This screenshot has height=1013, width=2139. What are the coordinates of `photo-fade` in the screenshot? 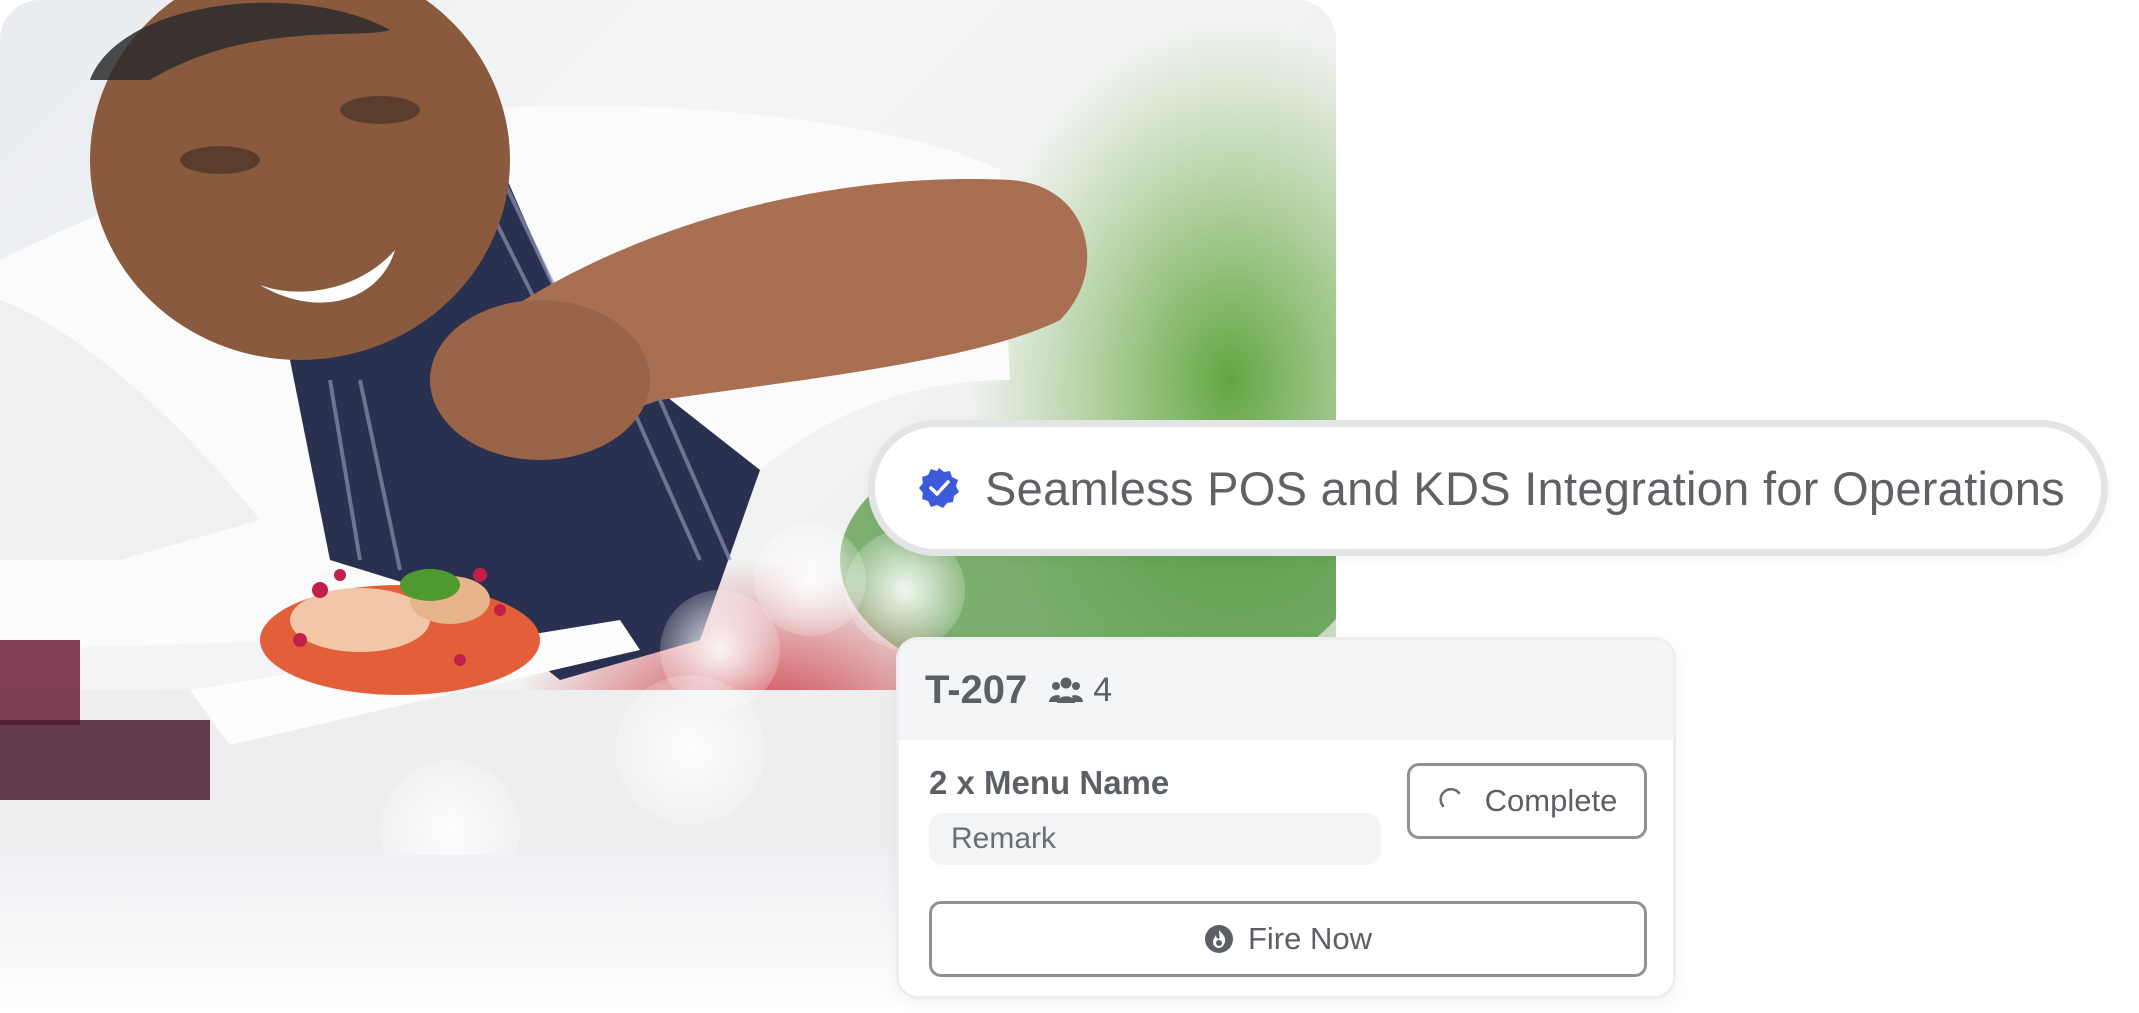 It's located at (450, 934).